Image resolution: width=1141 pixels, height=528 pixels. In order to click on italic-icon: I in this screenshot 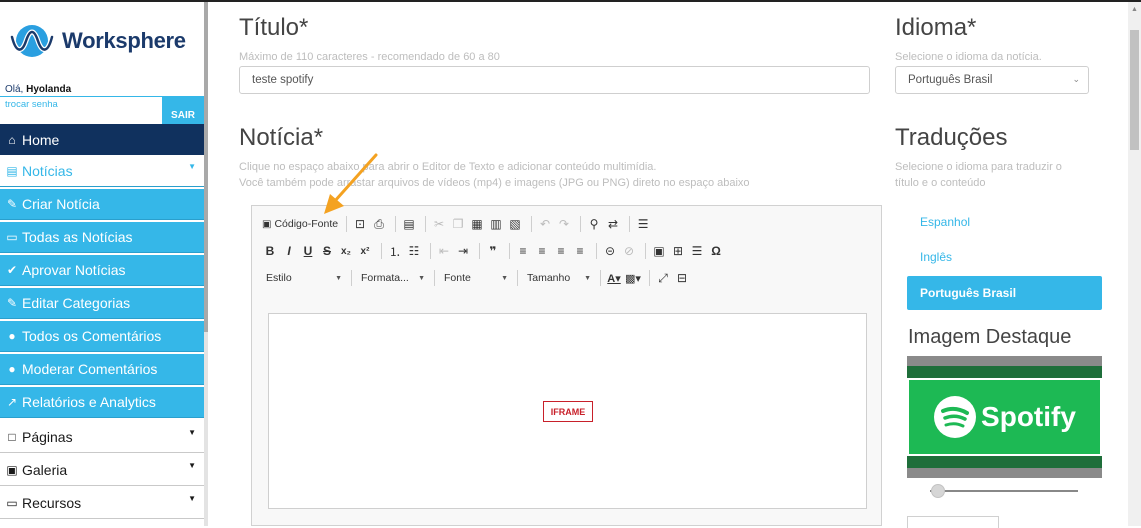, I will do `click(289, 251)`.